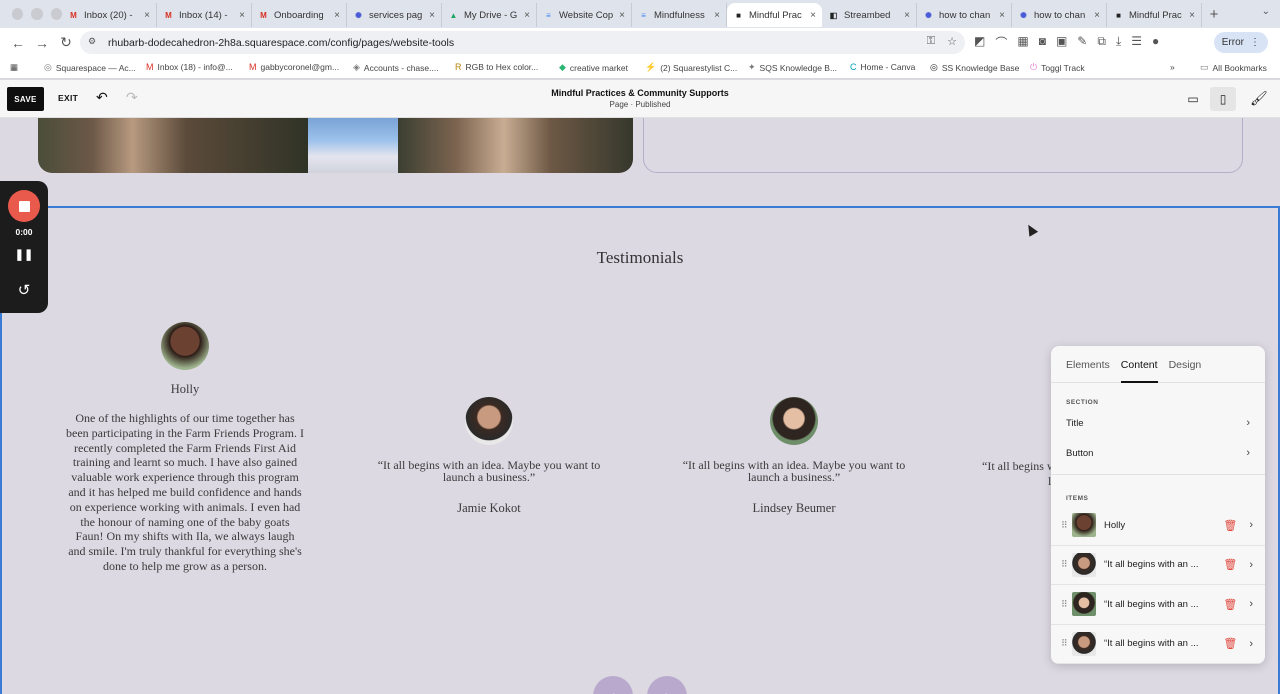 This screenshot has width=1280, height=694. Describe the element at coordinates (952, 41) in the screenshot. I see `star-icon: ☆` at that location.